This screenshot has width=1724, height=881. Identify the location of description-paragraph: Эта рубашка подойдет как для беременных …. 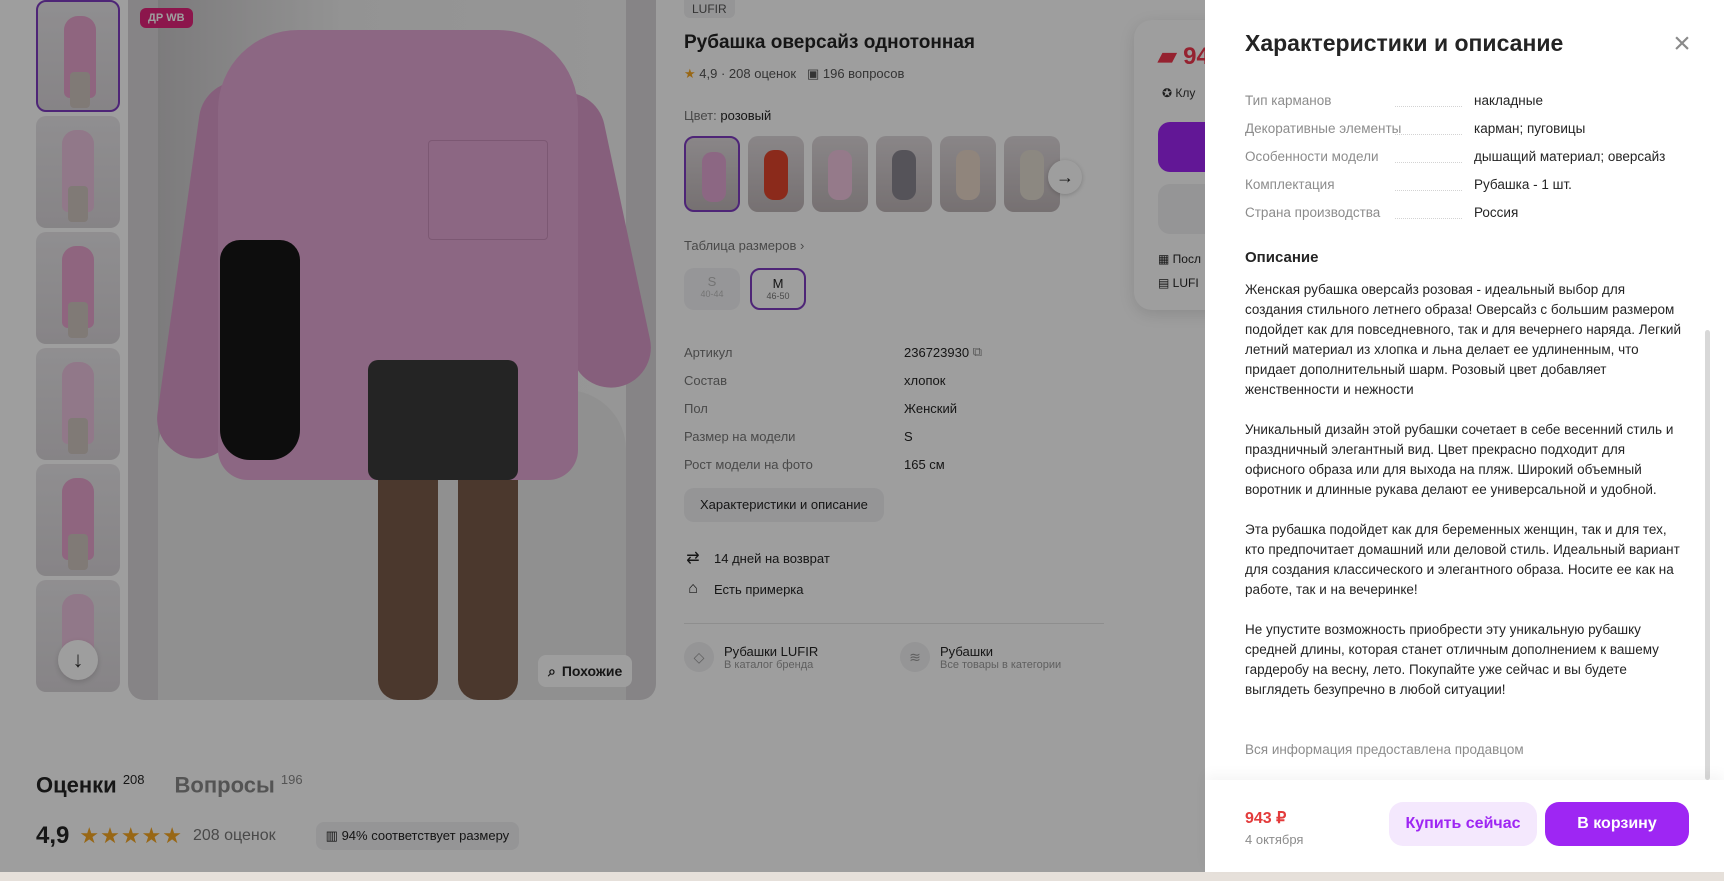
(1462, 559).